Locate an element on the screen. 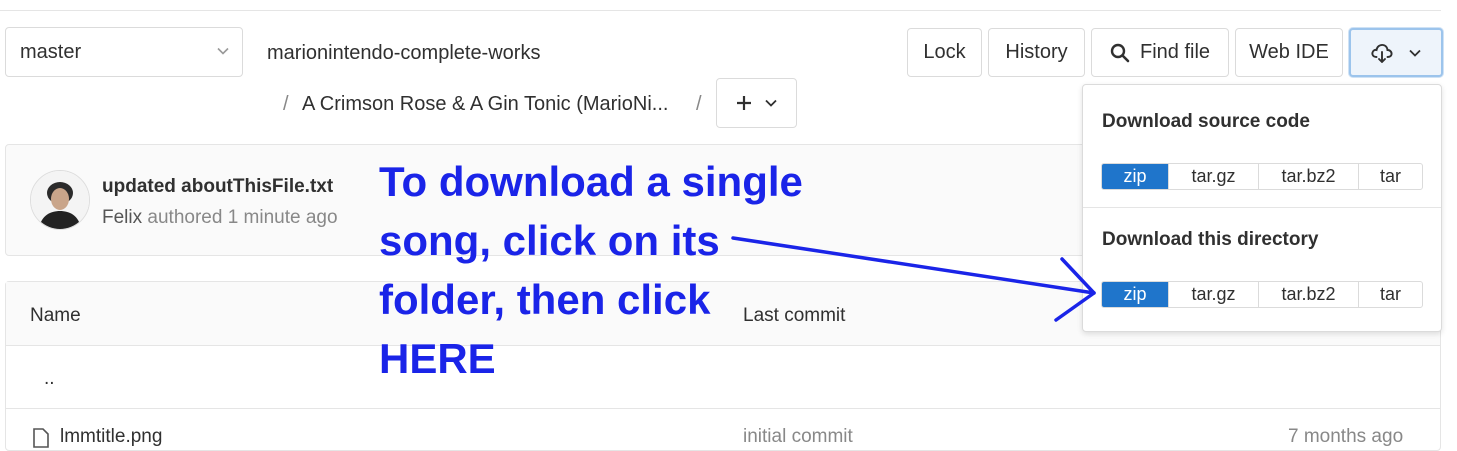  user-avatar-icon is located at coordinates (60, 200).